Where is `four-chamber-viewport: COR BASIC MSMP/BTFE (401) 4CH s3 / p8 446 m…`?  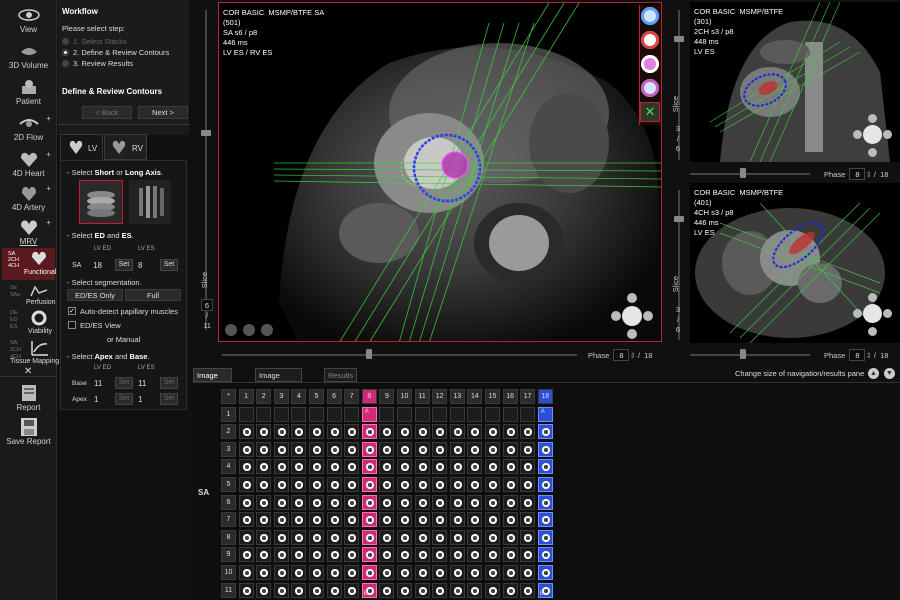
four-chamber-viewport: COR BASIC MSMP/BTFE (401) 4CH s3 / p8 446 m… is located at coordinates (795, 263).